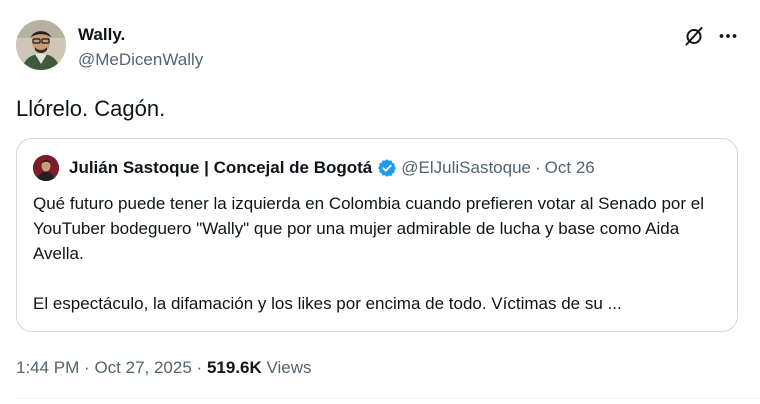 The image size is (760, 404). What do you see at coordinates (387, 168) in the screenshot?
I see `verified-badge-icon` at bounding box center [387, 168].